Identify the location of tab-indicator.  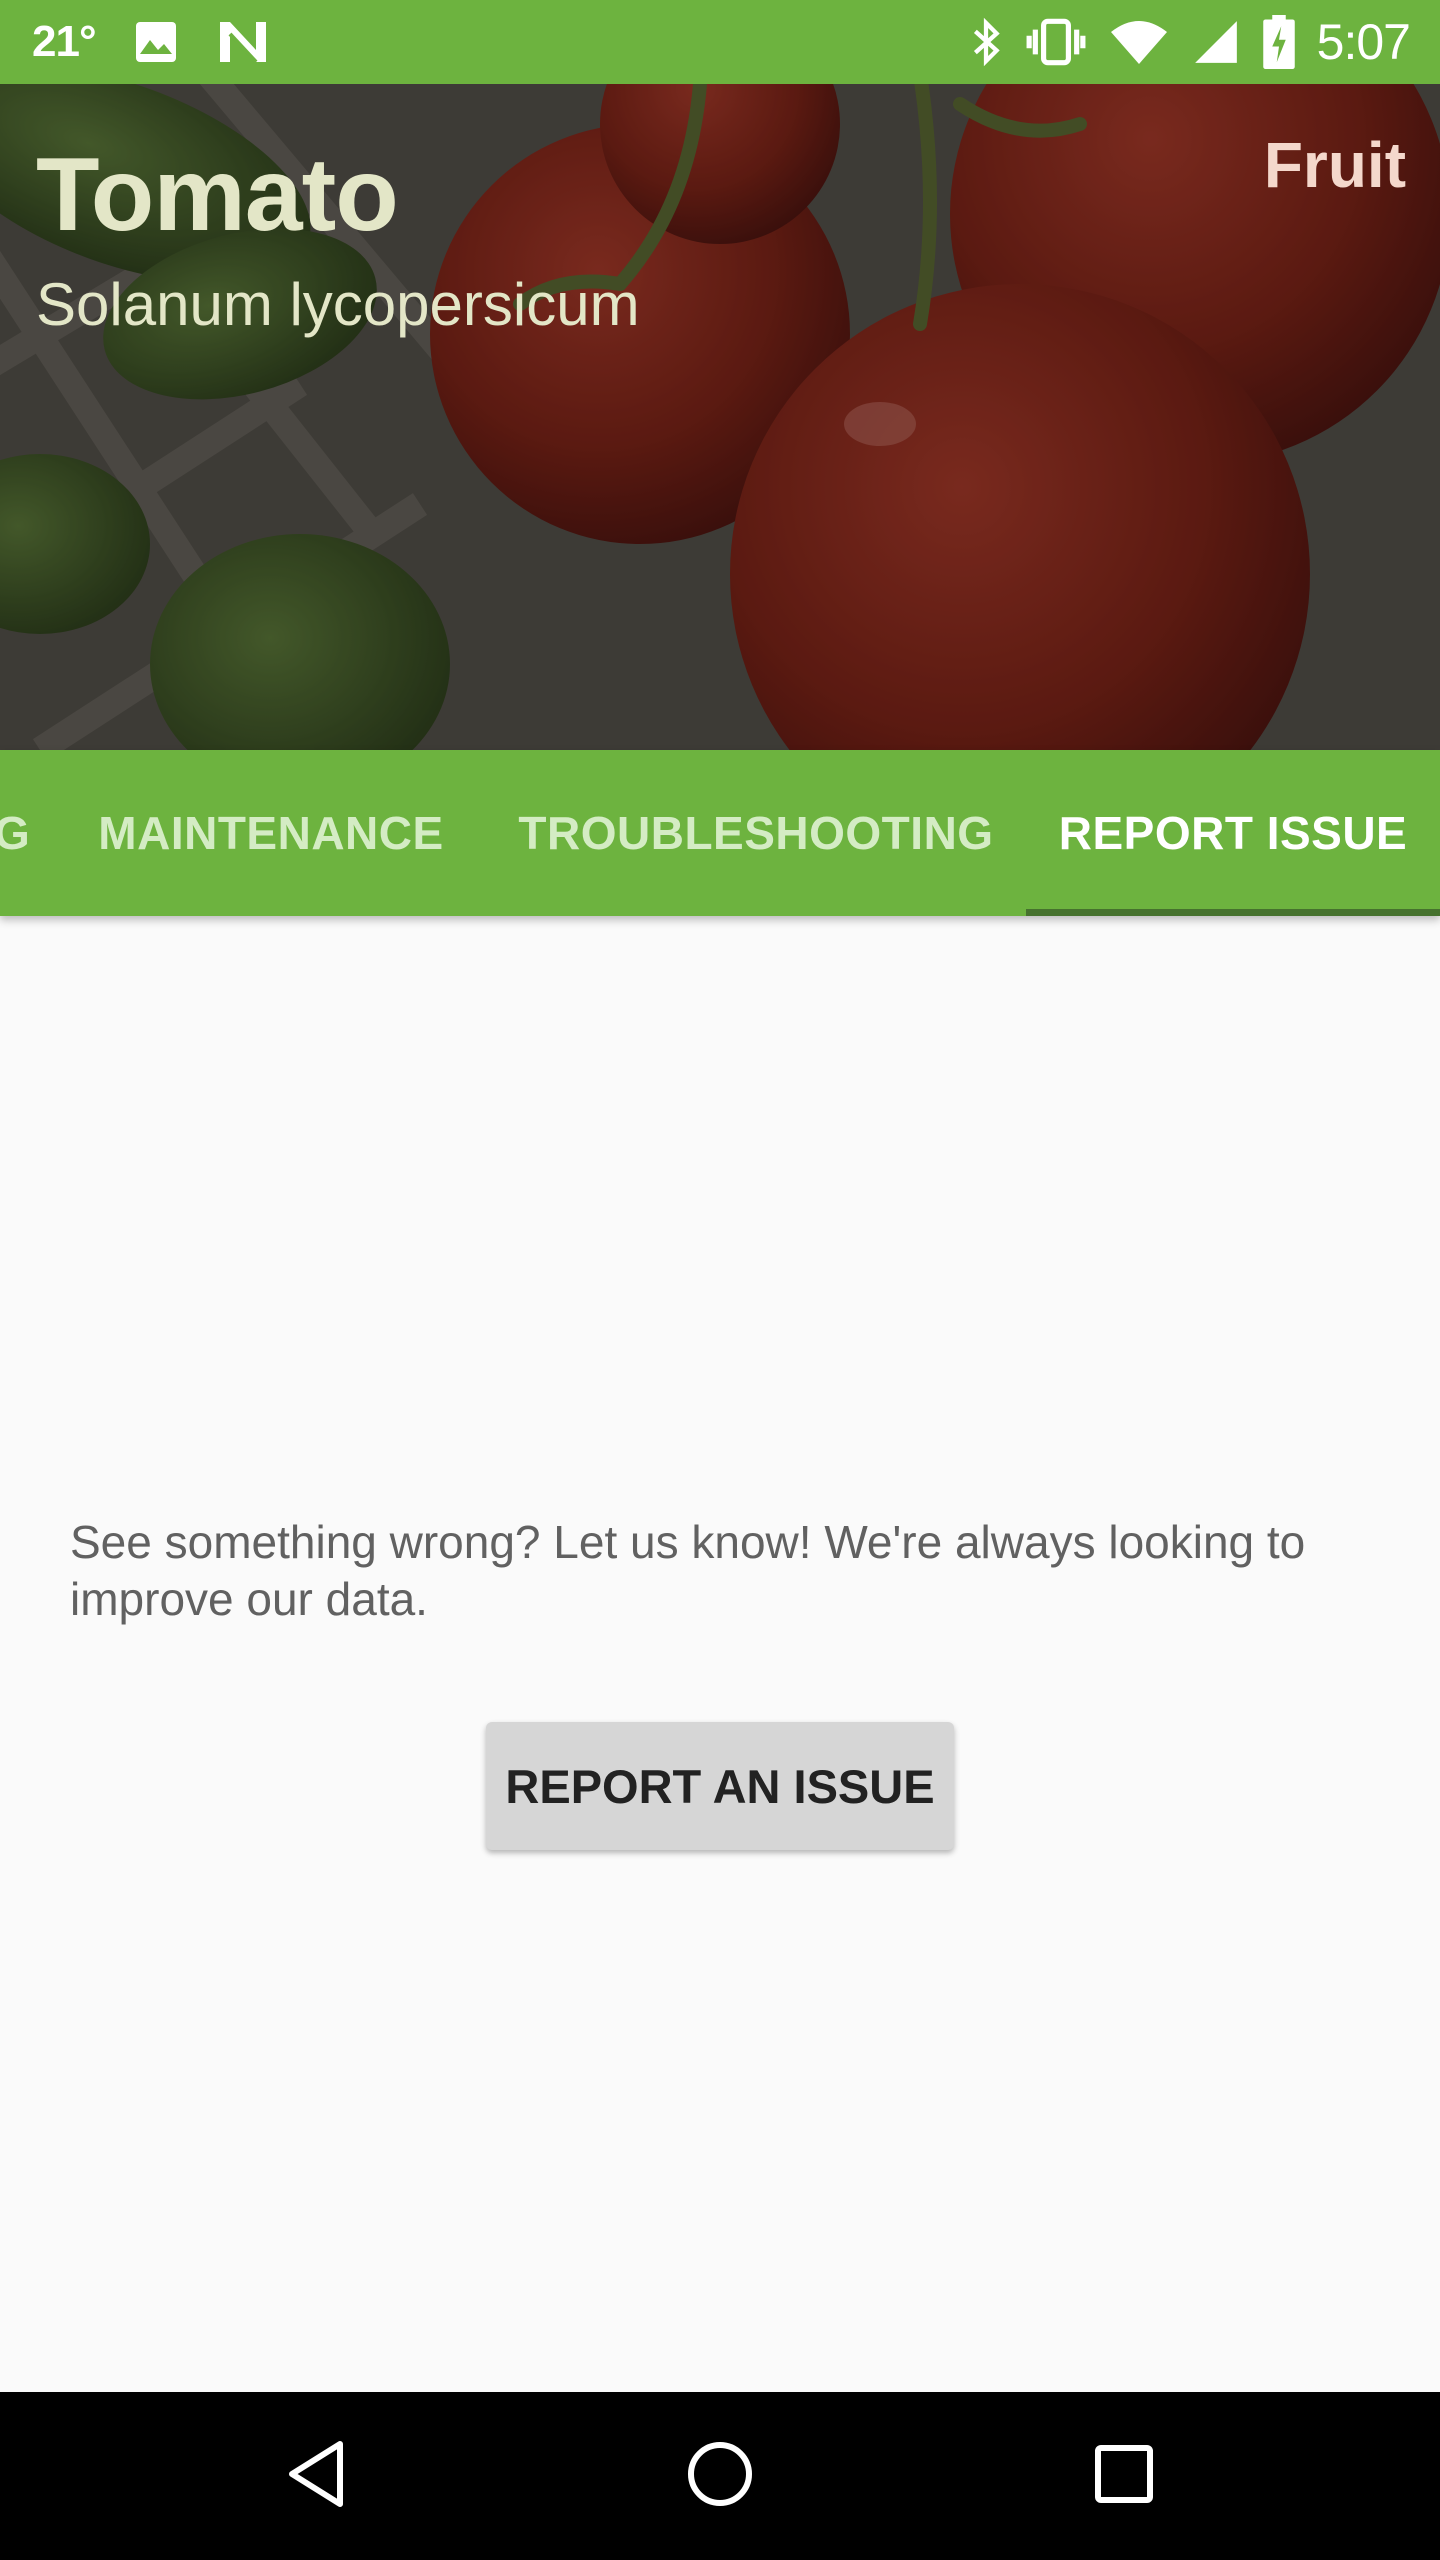
(1233, 912).